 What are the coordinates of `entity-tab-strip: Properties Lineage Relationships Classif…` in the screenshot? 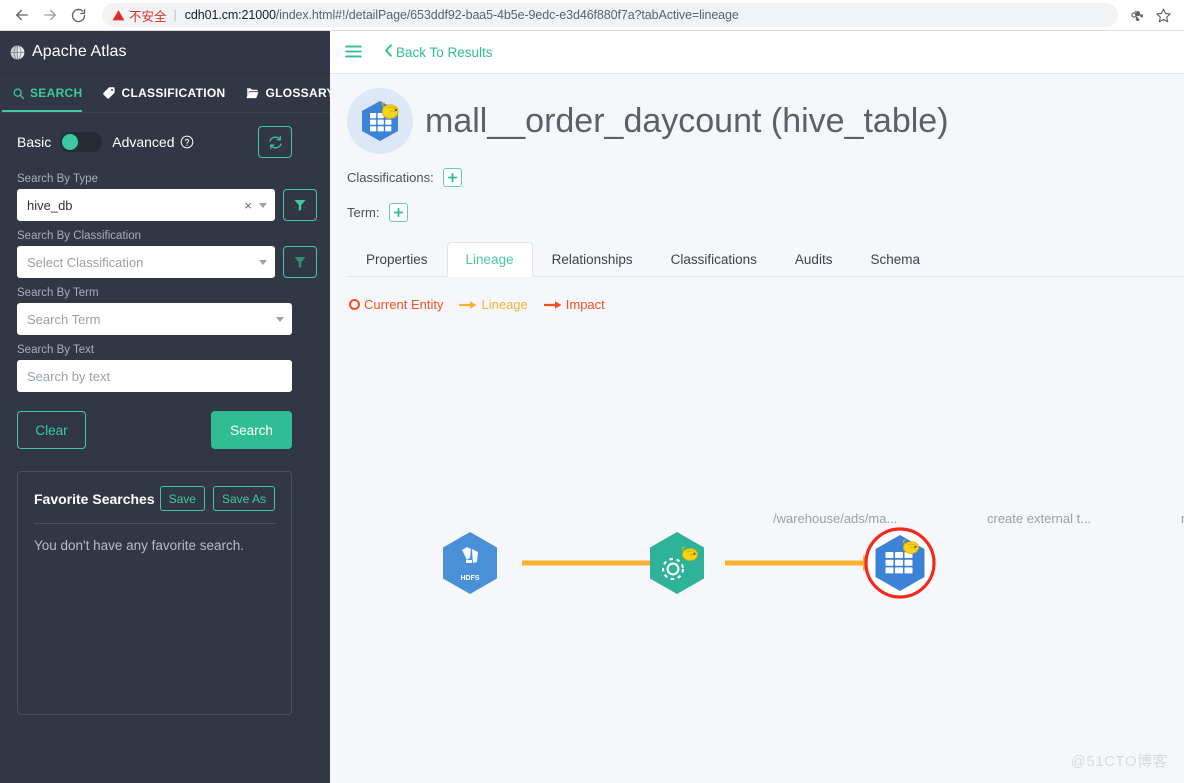 It's located at (765, 259).